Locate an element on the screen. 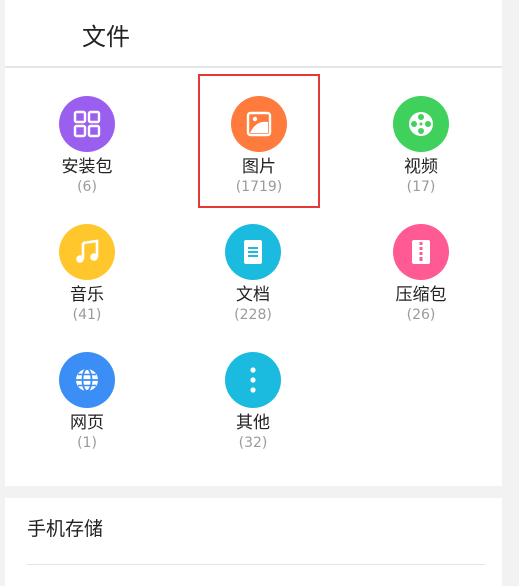  category-images: 图片 (1719) is located at coordinates (259, 151).